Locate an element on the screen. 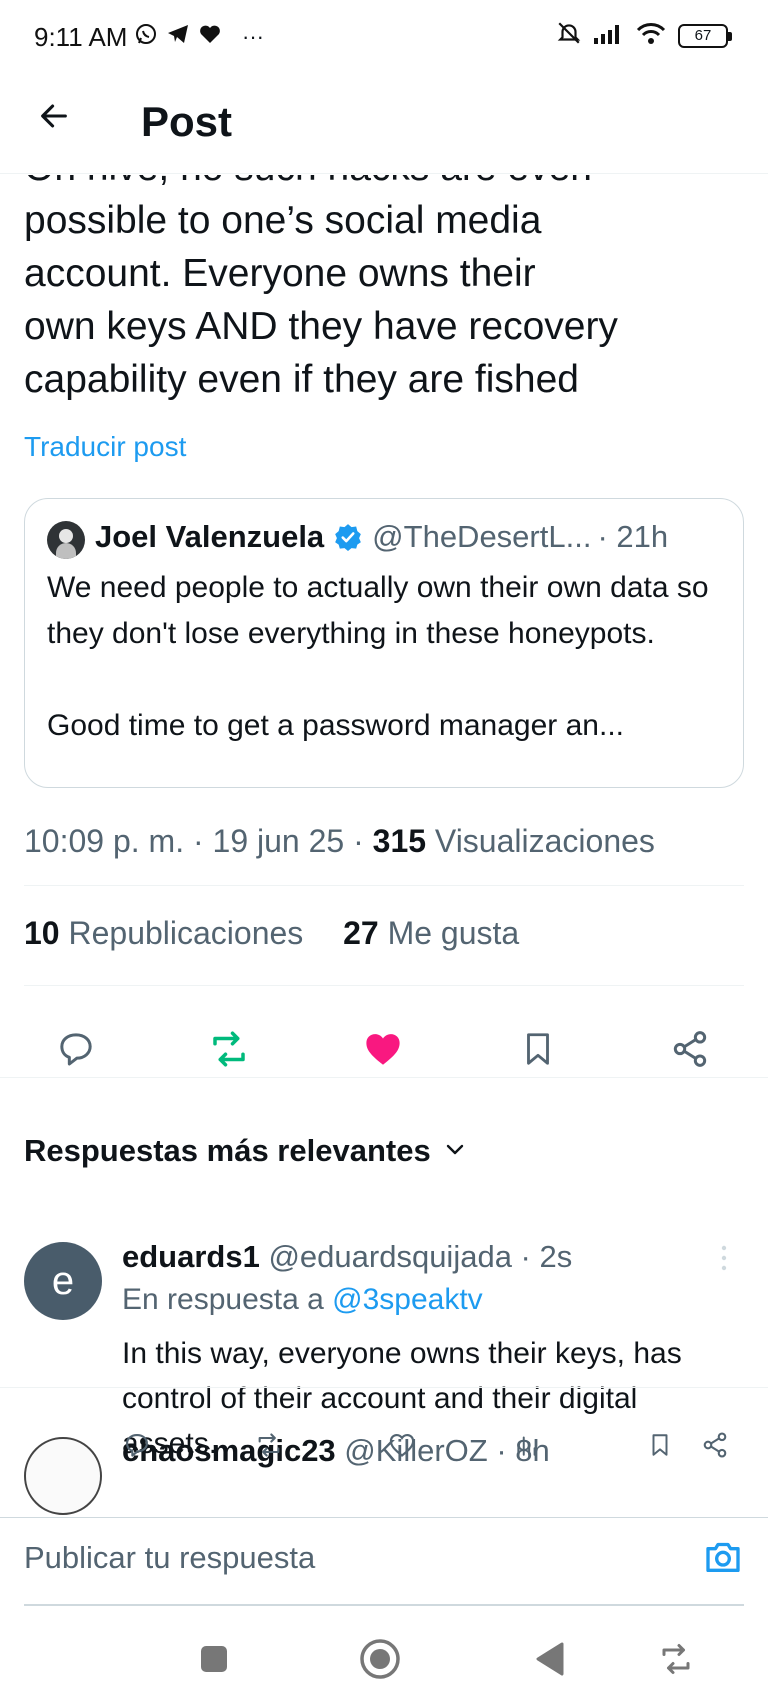 This screenshot has height=1707, width=768. reply-like-button is located at coordinates (402, 1447).